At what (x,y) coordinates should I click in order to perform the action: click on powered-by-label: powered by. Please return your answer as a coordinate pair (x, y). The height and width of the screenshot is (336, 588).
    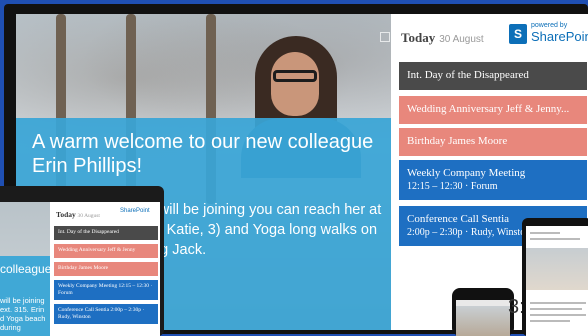
    Looking at the image, I should click on (549, 25).